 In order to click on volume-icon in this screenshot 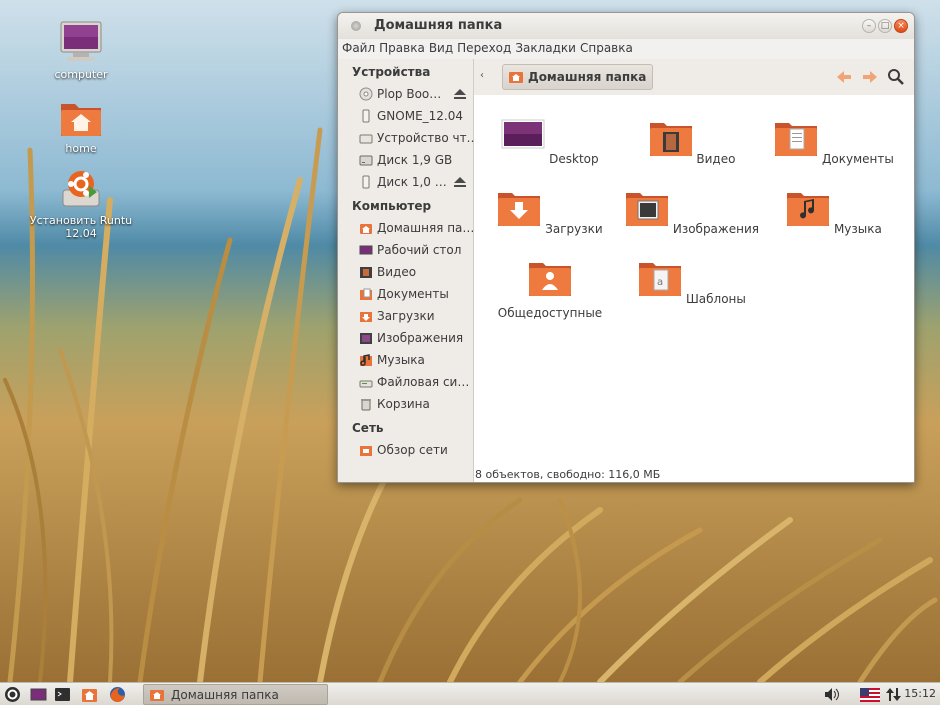, I will do `click(831, 694)`.